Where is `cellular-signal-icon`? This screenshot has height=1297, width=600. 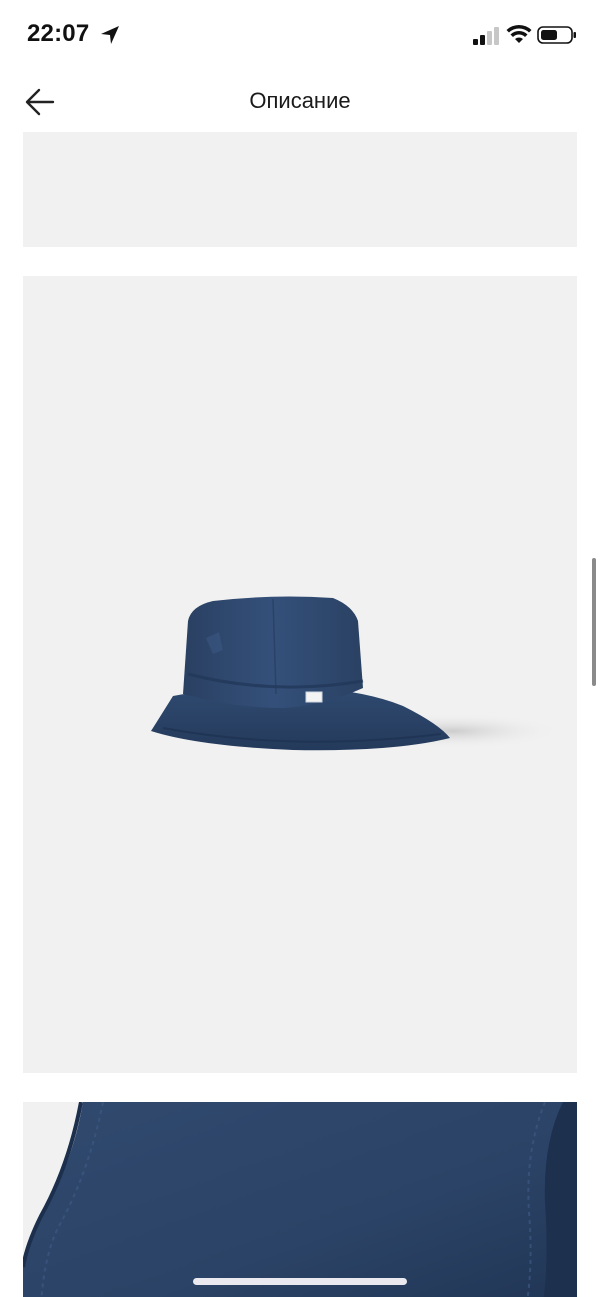
cellular-signal-icon is located at coordinates (486, 36).